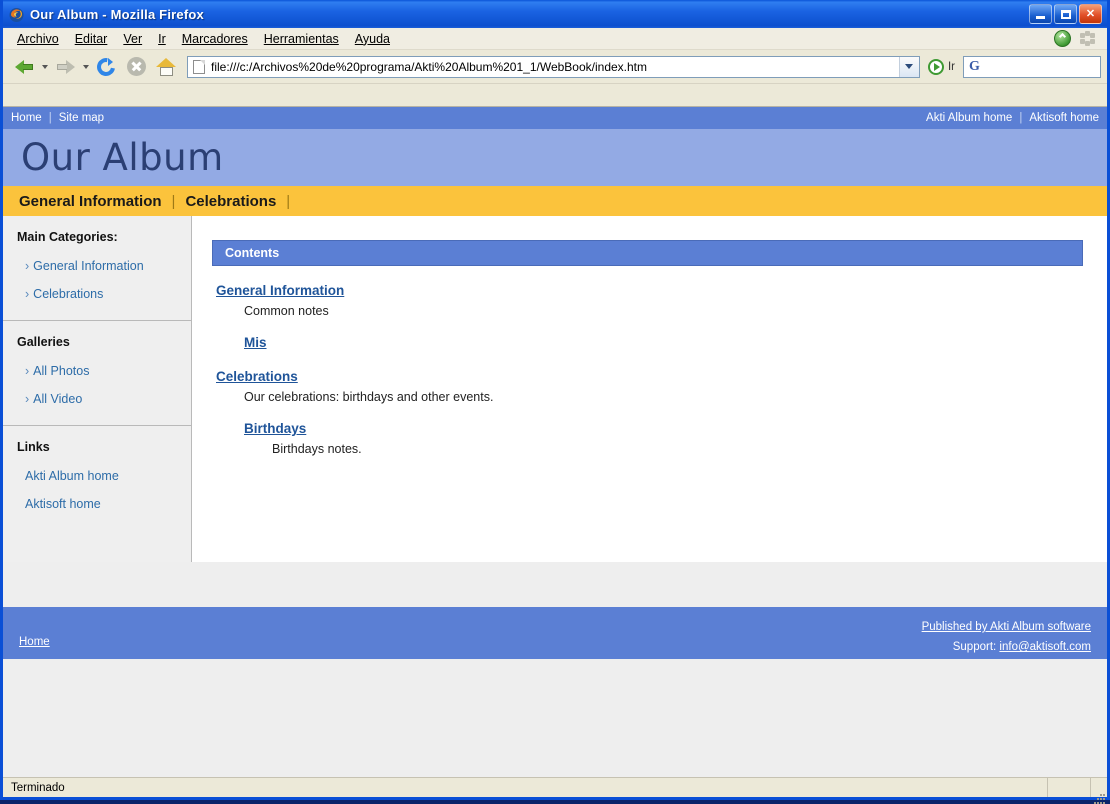 The height and width of the screenshot is (804, 1110). What do you see at coordinates (257, 376) in the screenshot?
I see `contents-link-celebrations: Celebrations` at bounding box center [257, 376].